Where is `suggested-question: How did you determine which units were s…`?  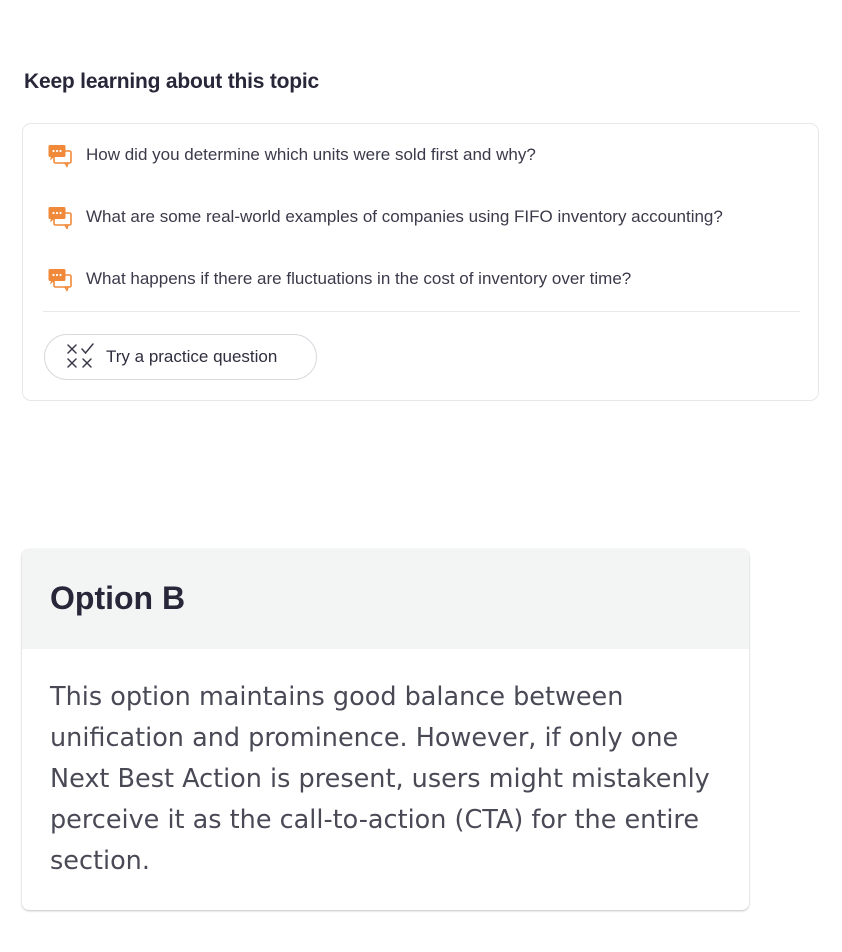 suggested-question: How did you determine which units were s… is located at coordinates (291, 155).